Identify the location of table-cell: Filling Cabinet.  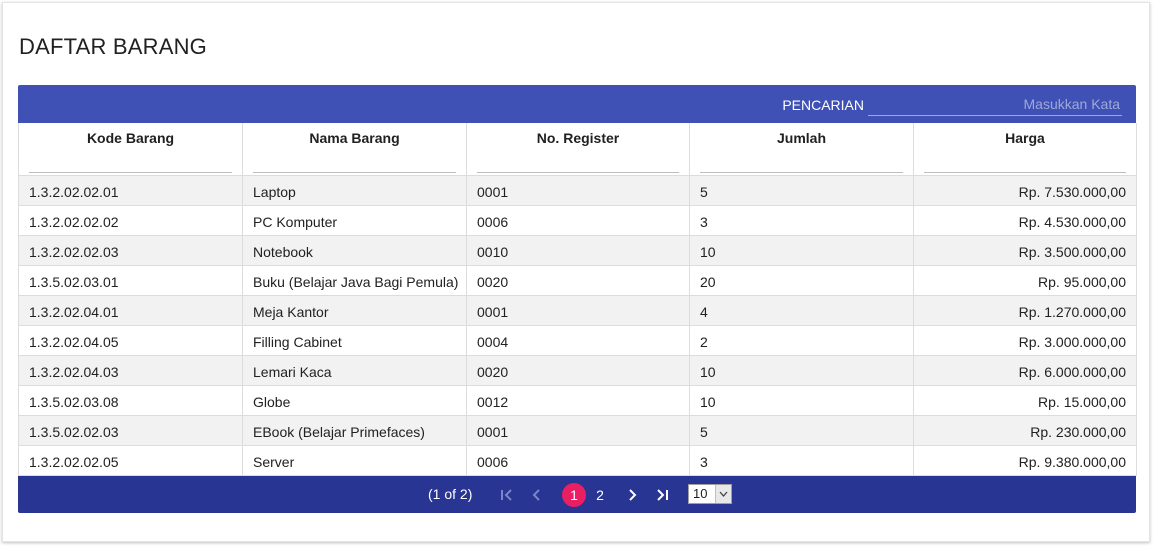
(354, 340).